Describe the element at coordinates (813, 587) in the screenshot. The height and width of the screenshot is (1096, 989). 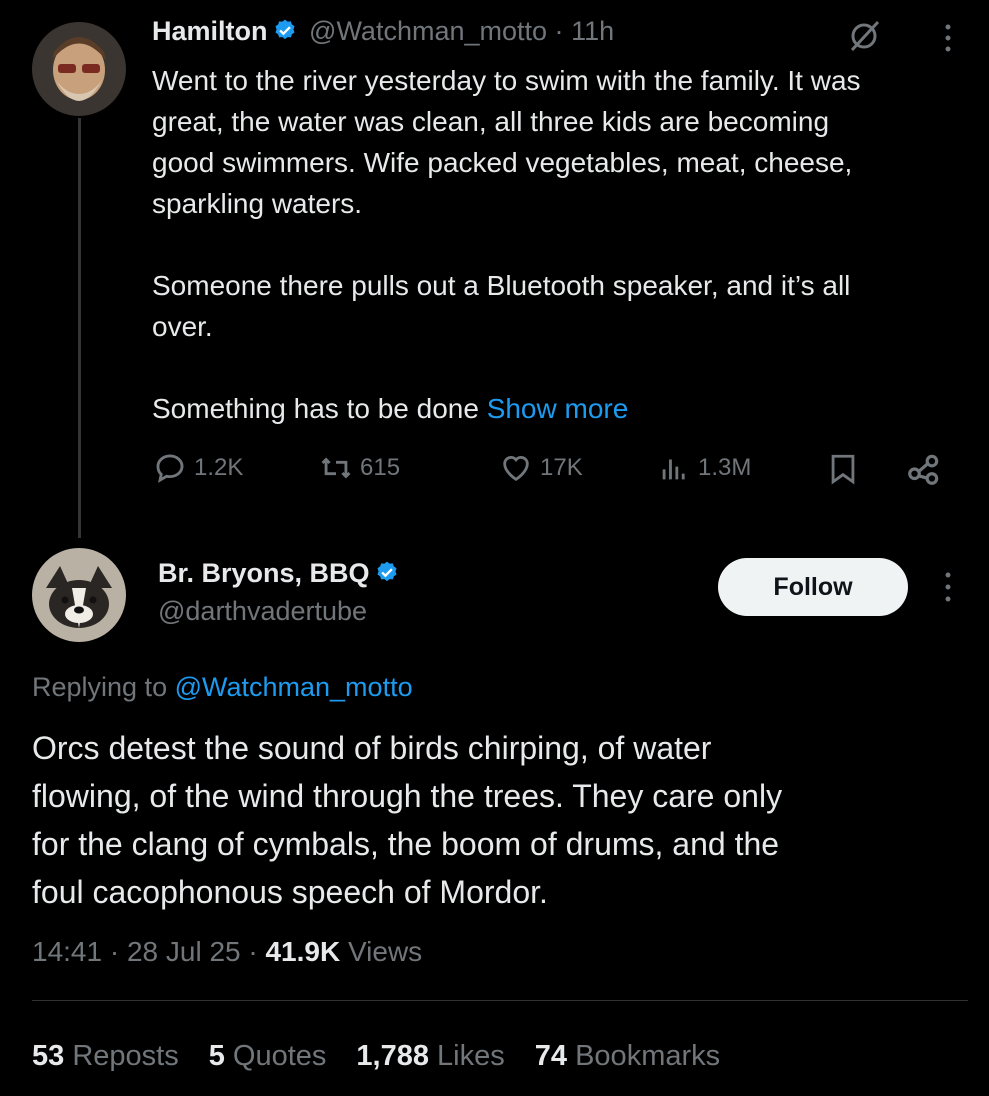
I see `follow-button: Follow` at that location.